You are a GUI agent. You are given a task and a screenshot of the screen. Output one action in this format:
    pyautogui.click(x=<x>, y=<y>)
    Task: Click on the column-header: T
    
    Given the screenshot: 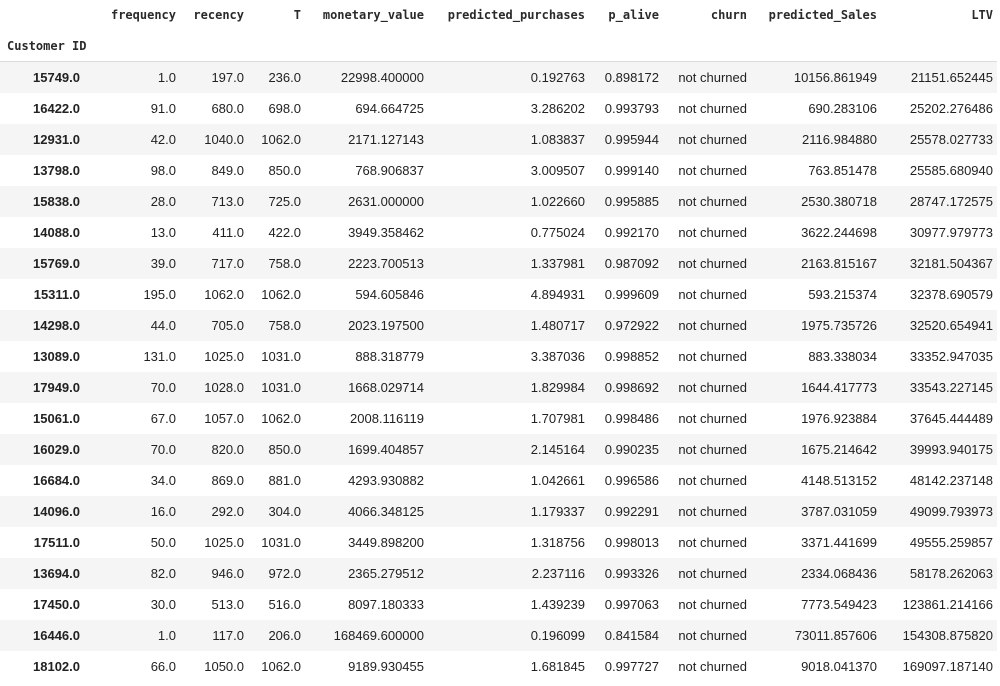 What is the action you would take?
    pyautogui.click(x=276, y=15)
    